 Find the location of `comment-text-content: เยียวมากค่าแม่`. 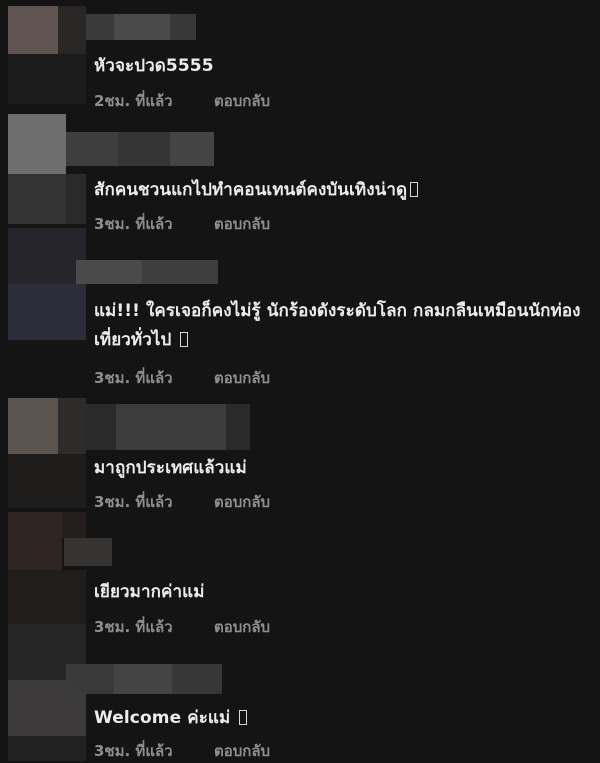

comment-text-content: เยียวมากค่าแม่ is located at coordinates (149, 592).